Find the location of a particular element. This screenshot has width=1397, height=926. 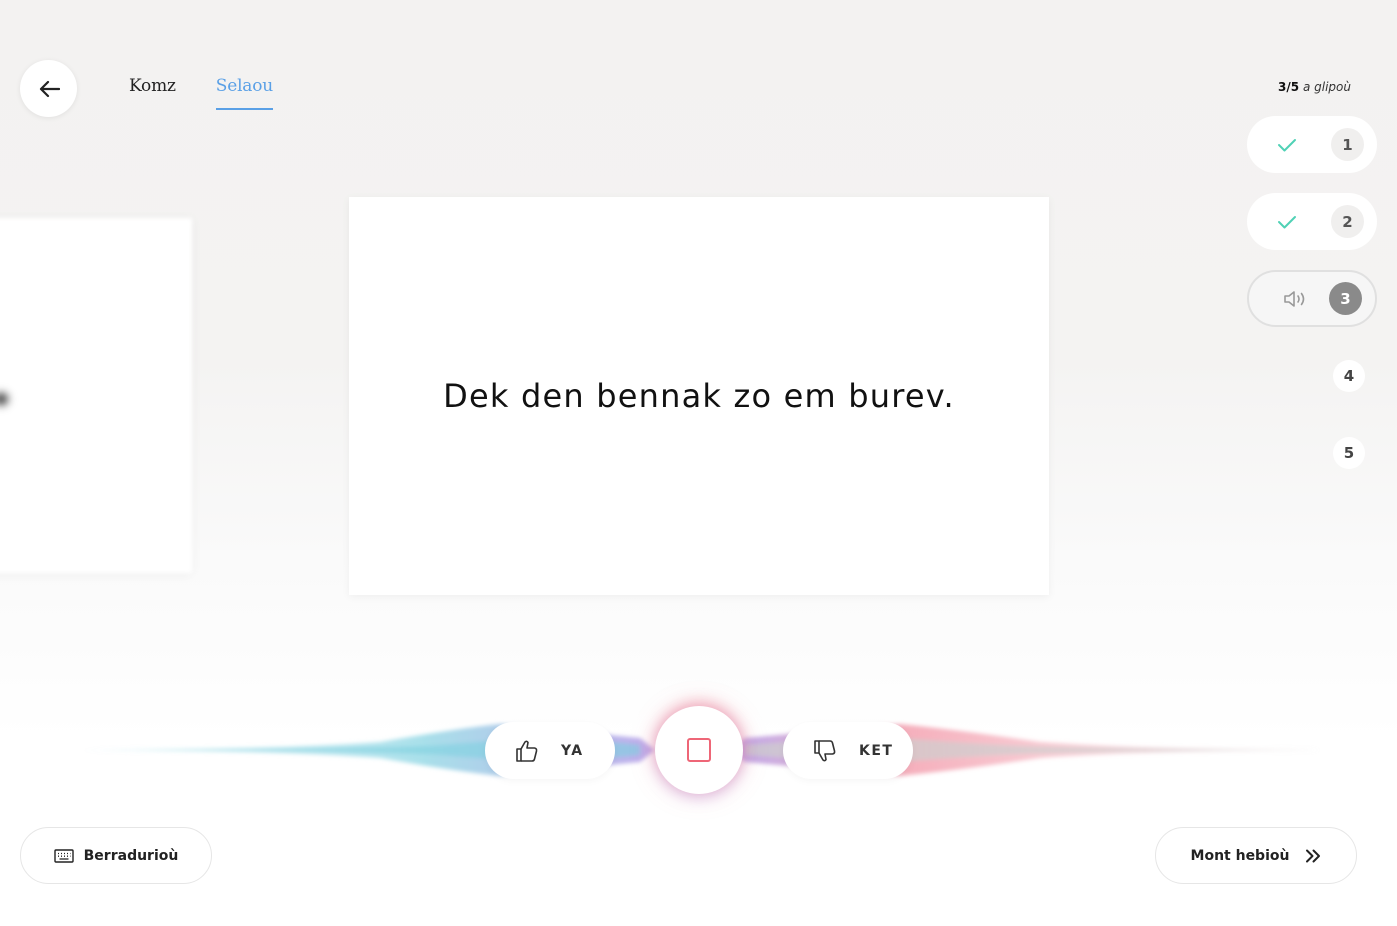

yes-label: YA is located at coordinates (572, 750).